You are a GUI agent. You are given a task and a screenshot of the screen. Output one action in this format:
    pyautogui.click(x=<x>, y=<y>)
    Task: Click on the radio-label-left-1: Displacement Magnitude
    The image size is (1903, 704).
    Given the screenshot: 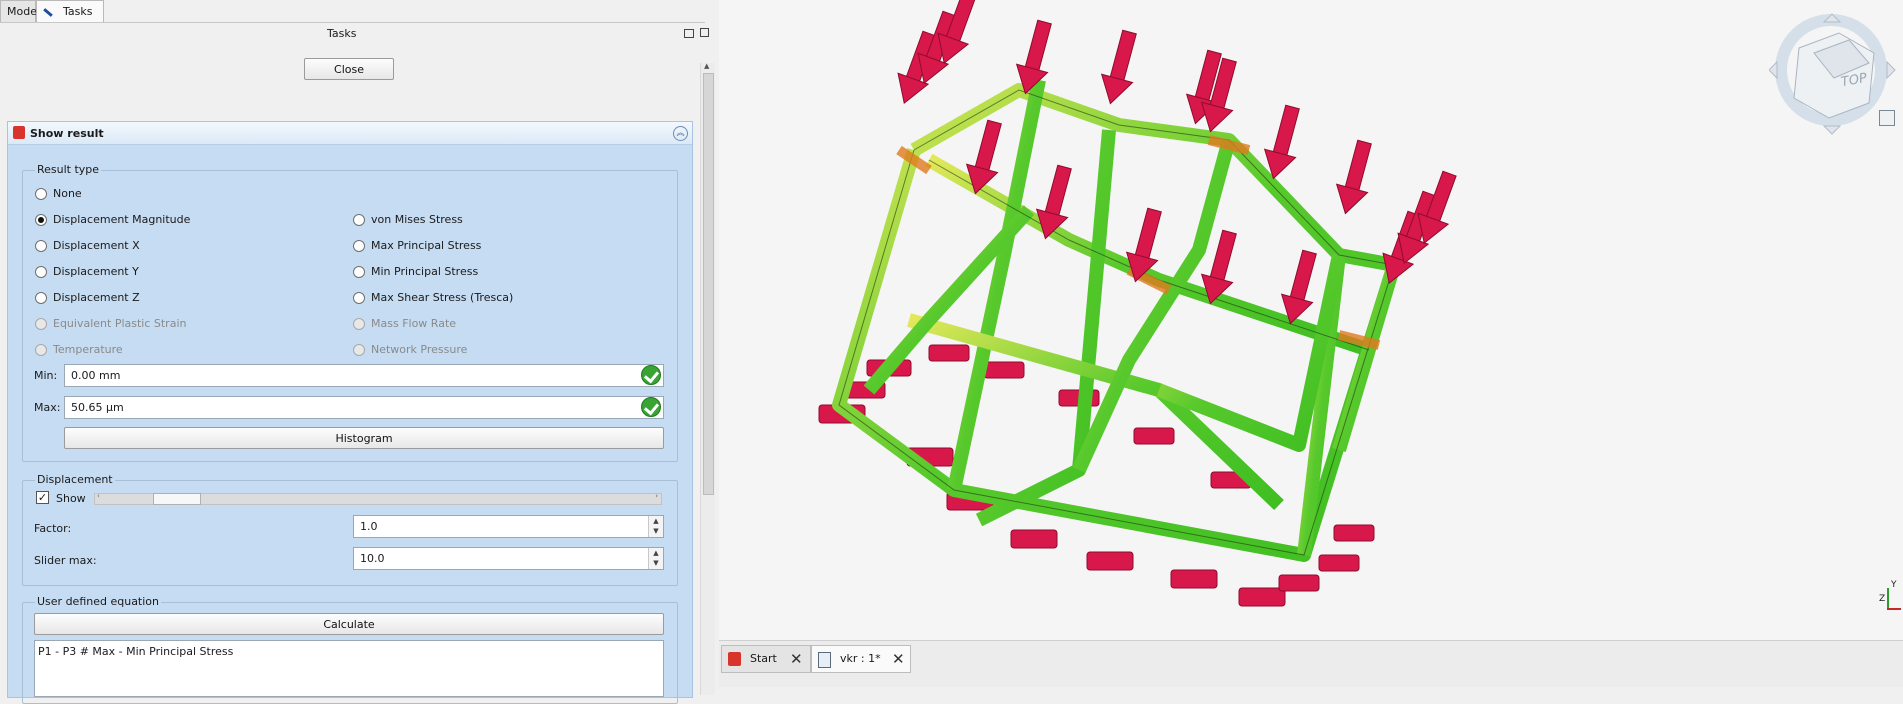 What is the action you would take?
    pyautogui.click(x=122, y=219)
    